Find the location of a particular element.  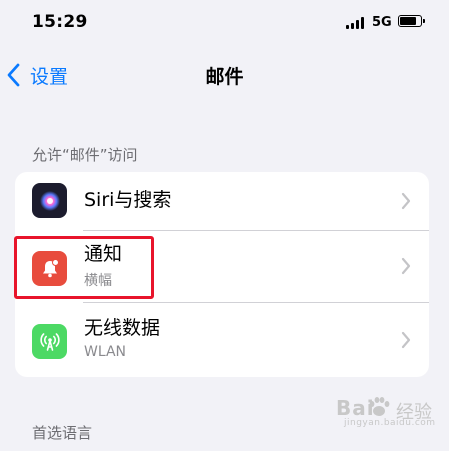

baidu-jingyan-watermark: Bai 经验 jingyan.baidu.com is located at coordinates (391, 416).